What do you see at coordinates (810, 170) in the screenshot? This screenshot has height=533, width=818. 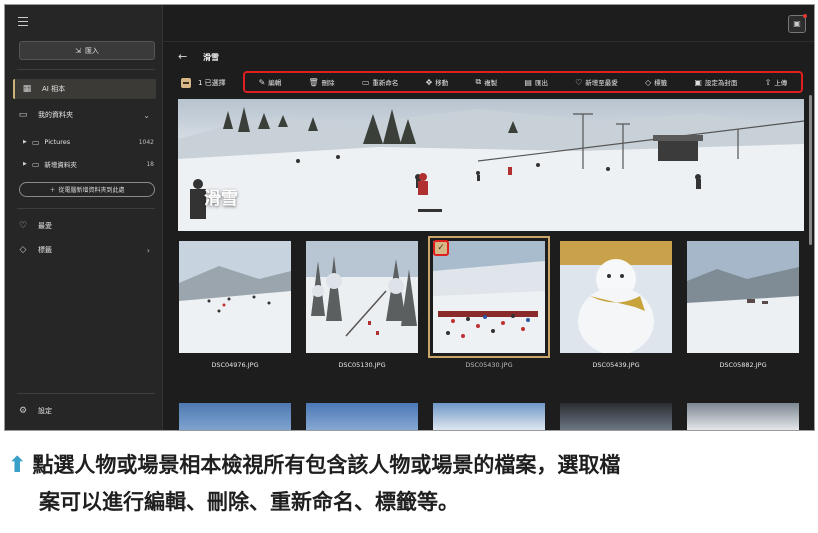 I see `scrollbar` at bounding box center [810, 170].